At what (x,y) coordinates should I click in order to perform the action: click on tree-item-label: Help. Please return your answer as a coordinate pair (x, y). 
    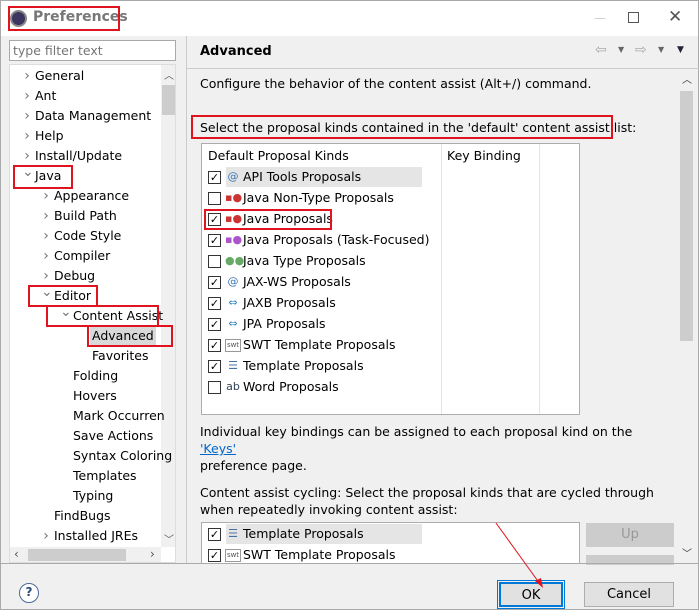
    Looking at the image, I should click on (49, 135).